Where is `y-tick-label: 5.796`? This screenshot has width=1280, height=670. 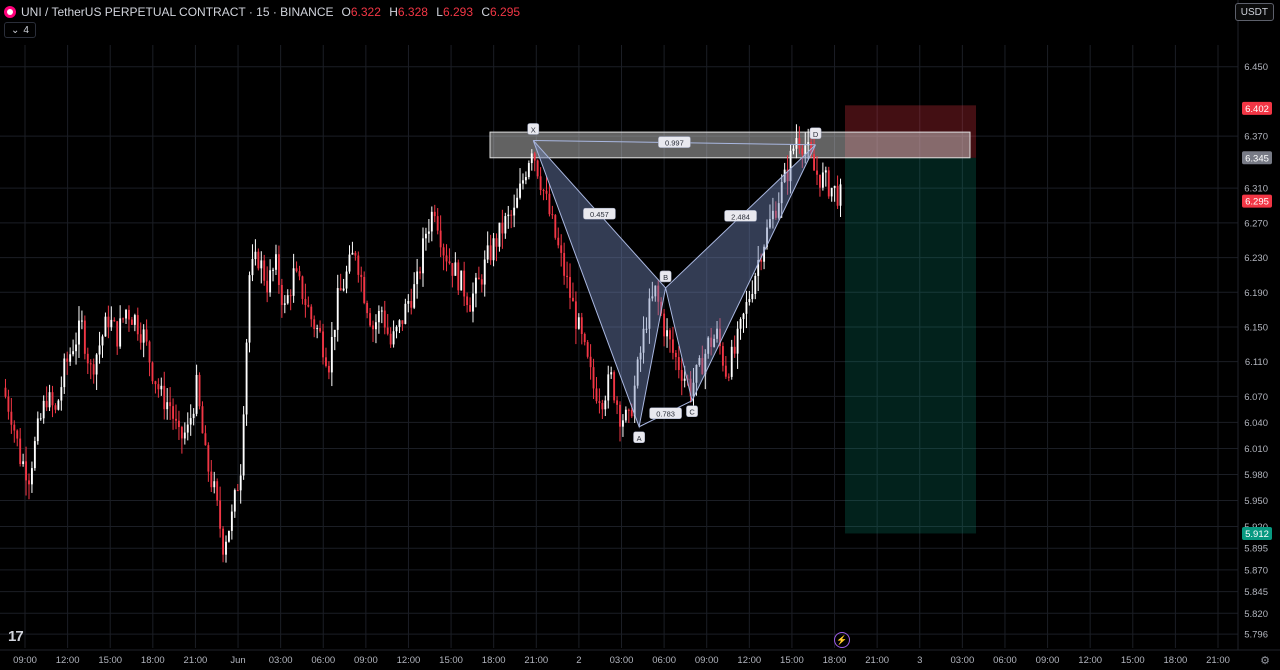 y-tick-label: 5.796 is located at coordinates (1256, 635).